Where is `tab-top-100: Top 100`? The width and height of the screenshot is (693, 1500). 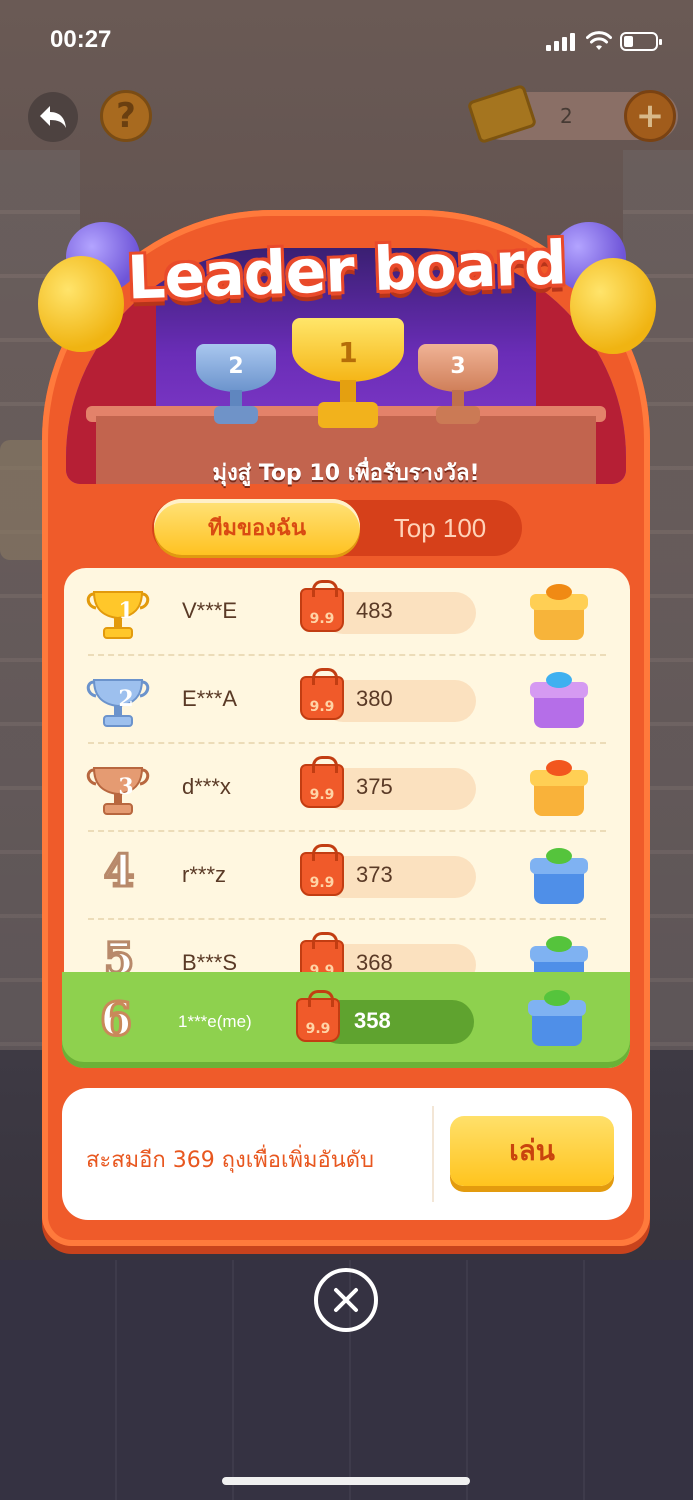 tab-top-100: Top 100 is located at coordinates (440, 528).